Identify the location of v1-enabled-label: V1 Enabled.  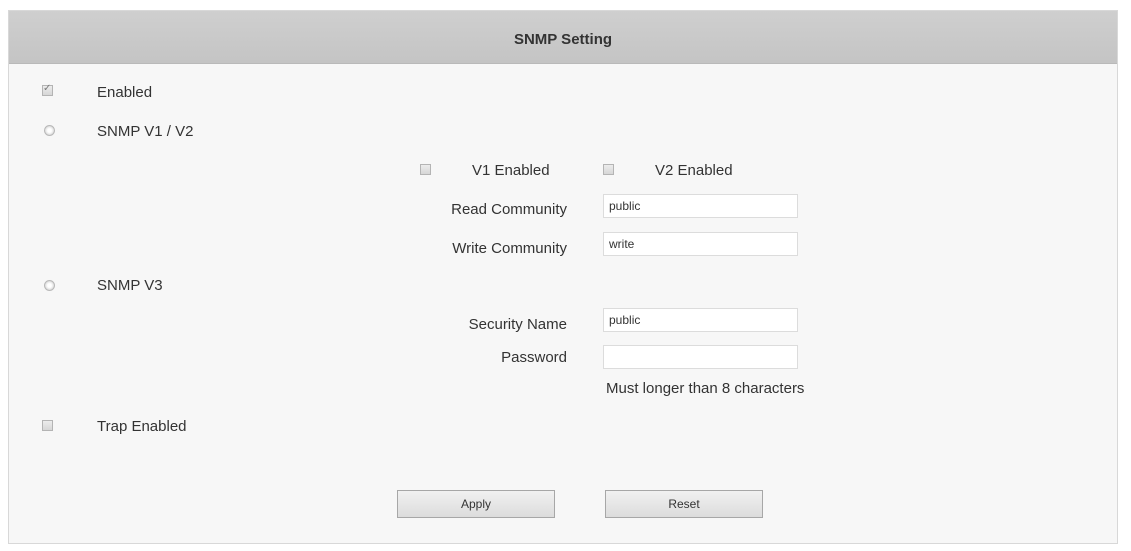
(511, 170).